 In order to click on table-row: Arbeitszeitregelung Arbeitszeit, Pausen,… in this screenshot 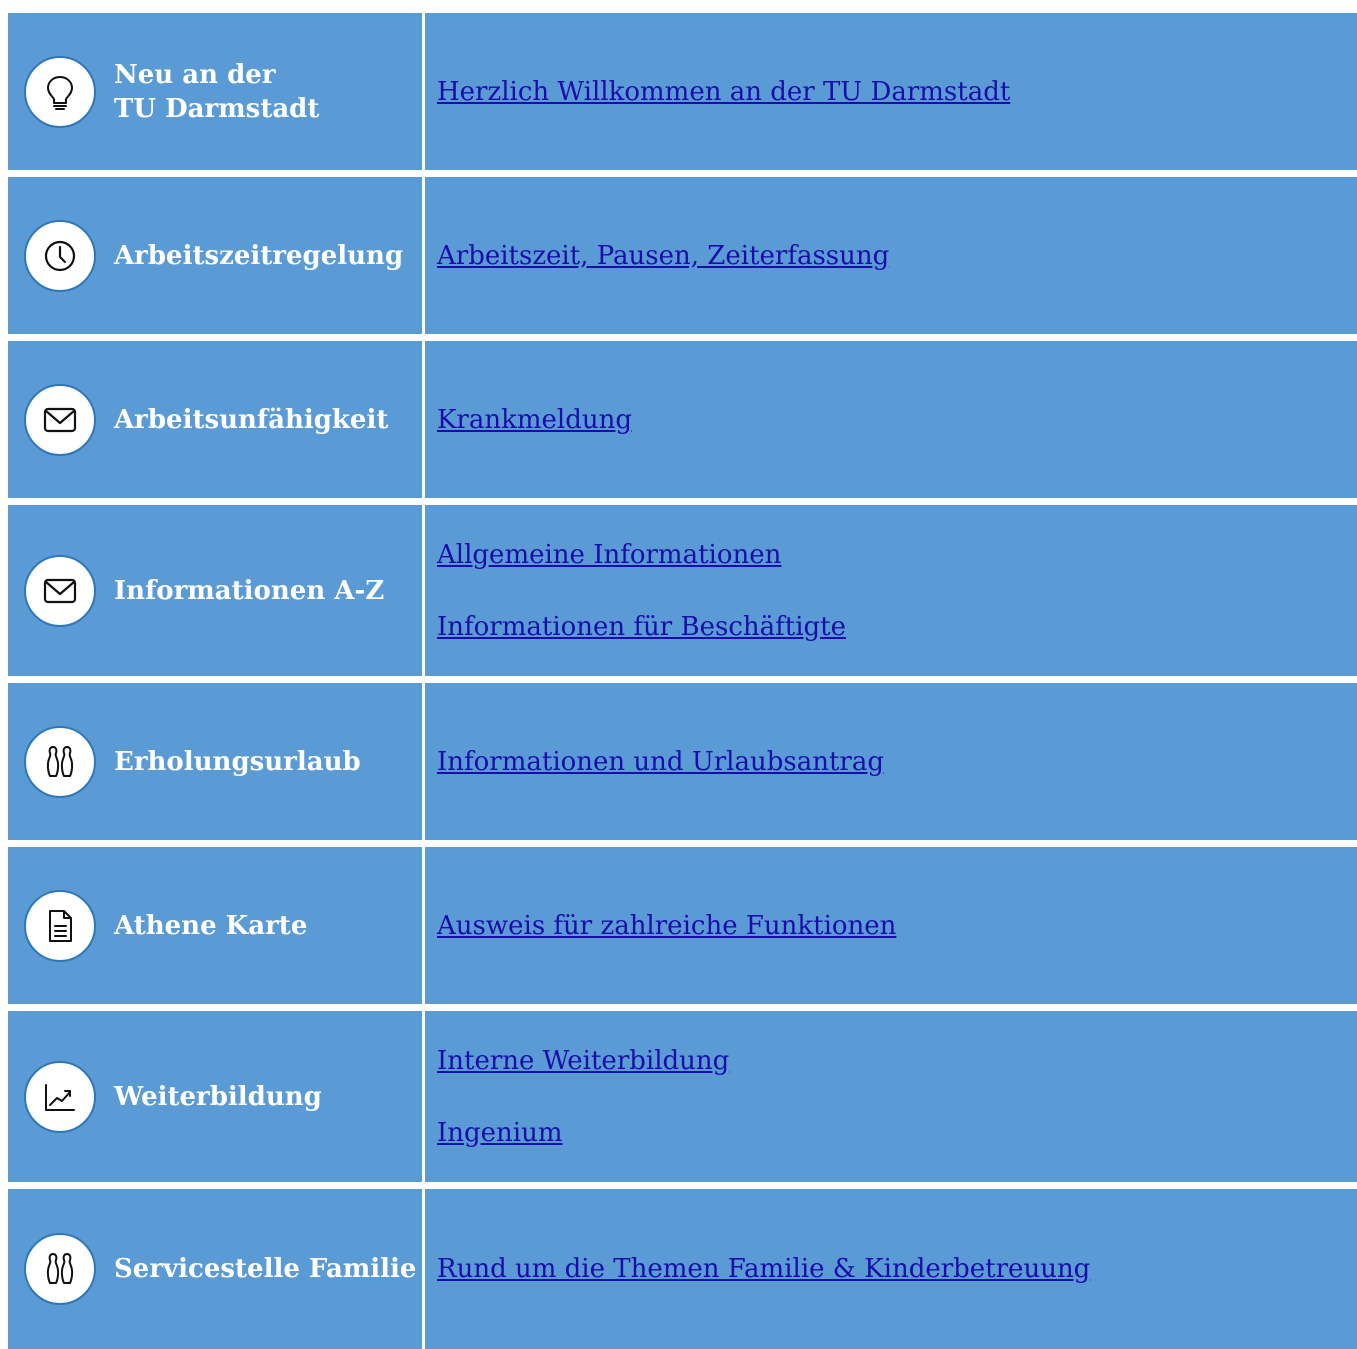, I will do `click(682, 255)`.